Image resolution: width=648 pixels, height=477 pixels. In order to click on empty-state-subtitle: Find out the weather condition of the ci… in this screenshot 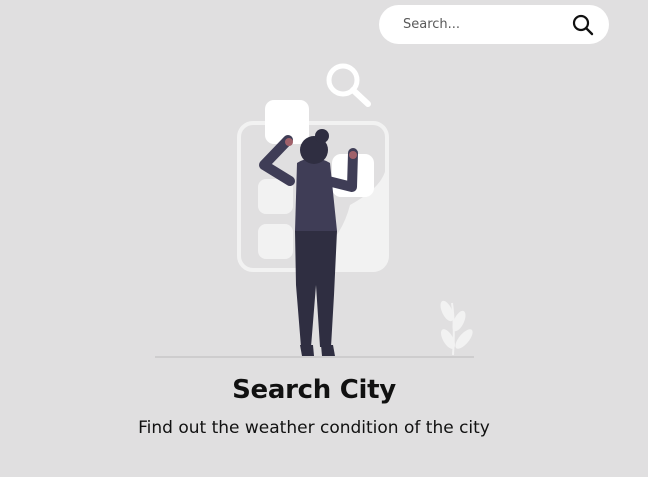, I will do `click(314, 428)`.